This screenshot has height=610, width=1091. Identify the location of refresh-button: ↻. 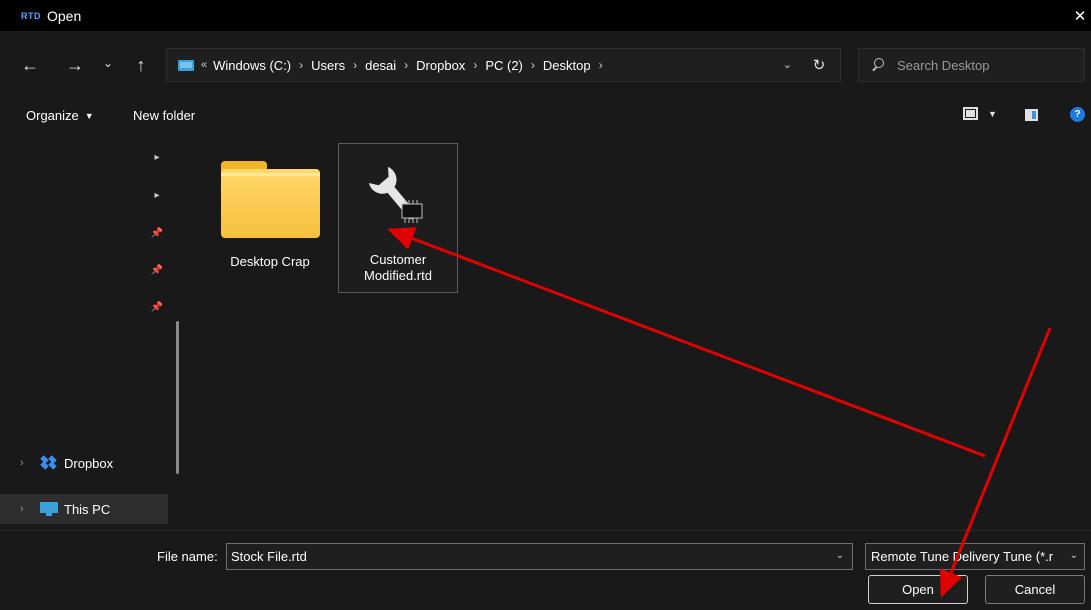
(819, 65).